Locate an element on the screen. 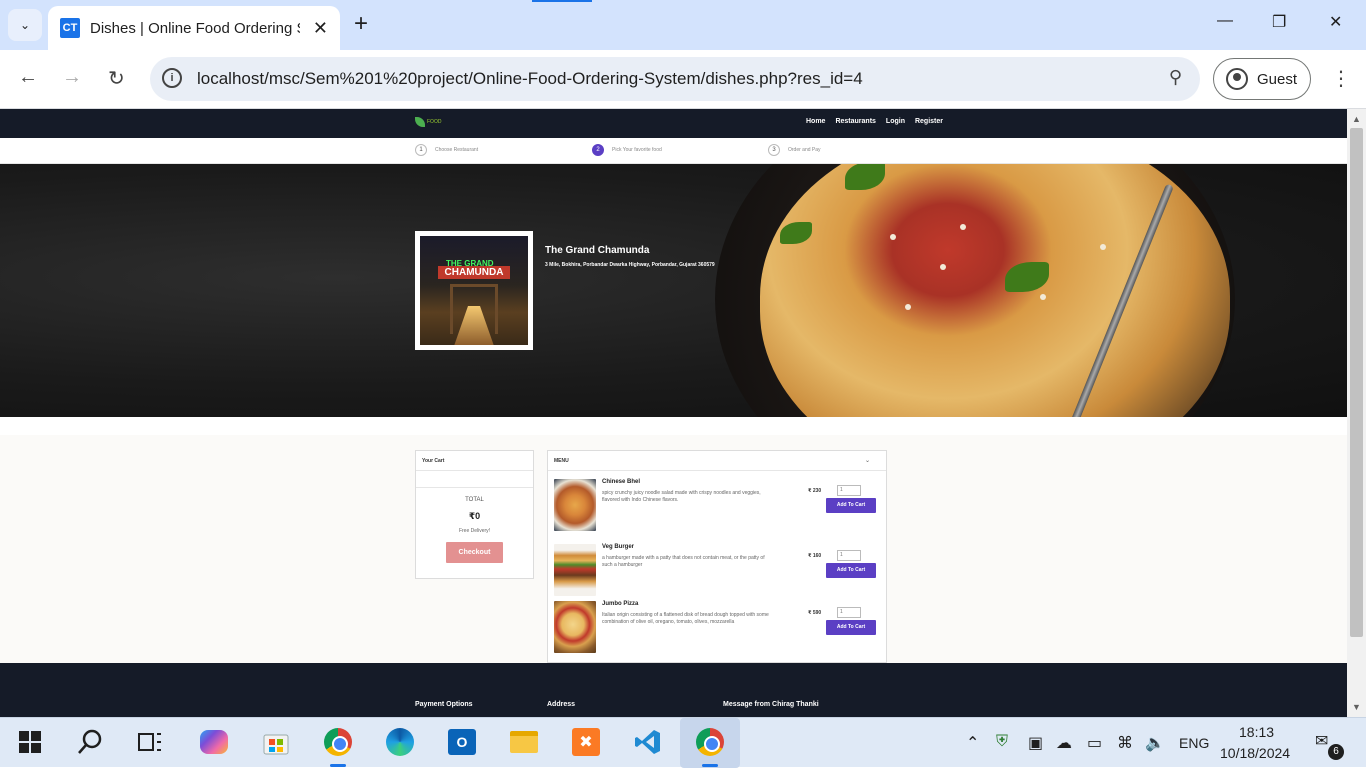 The height and width of the screenshot is (768, 1366). page-scrollbar: ▲ ▼ is located at coordinates (1356, 413).